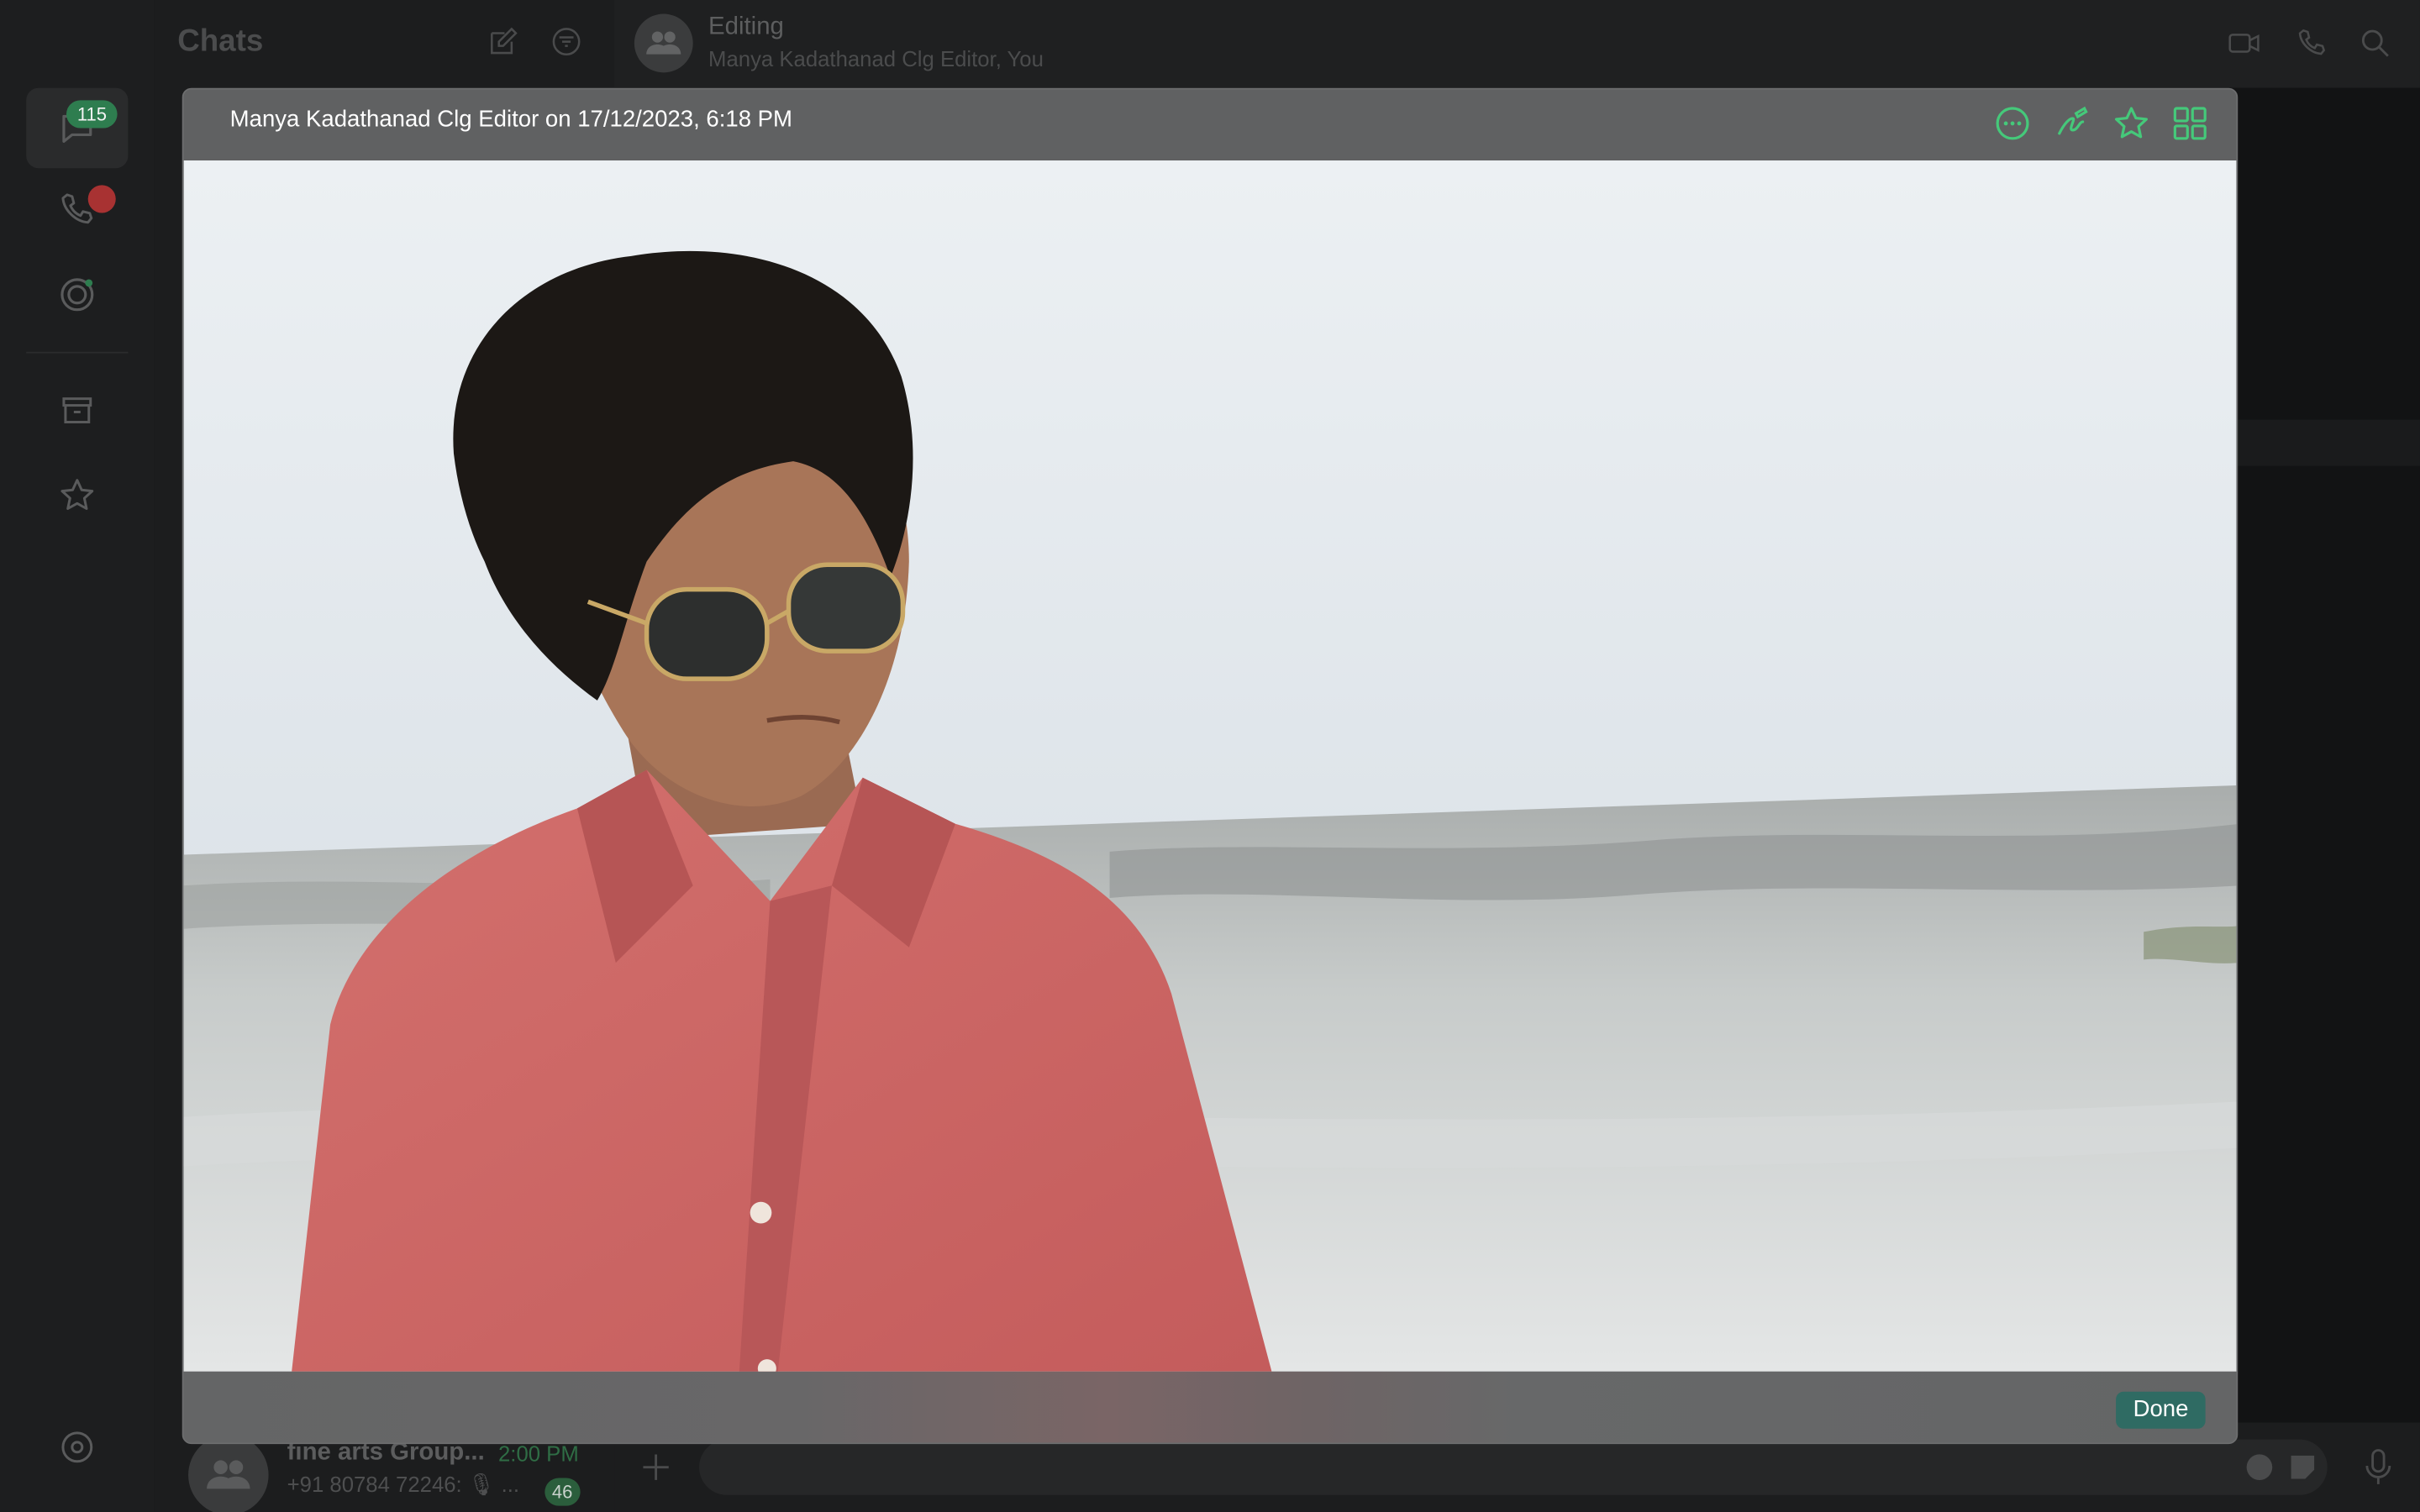  What do you see at coordinates (1517, 44) in the screenshot?
I see `conversation-header: Editing Manya Kadathanad Clg Editor, You` at bounding box center [1517, 44].